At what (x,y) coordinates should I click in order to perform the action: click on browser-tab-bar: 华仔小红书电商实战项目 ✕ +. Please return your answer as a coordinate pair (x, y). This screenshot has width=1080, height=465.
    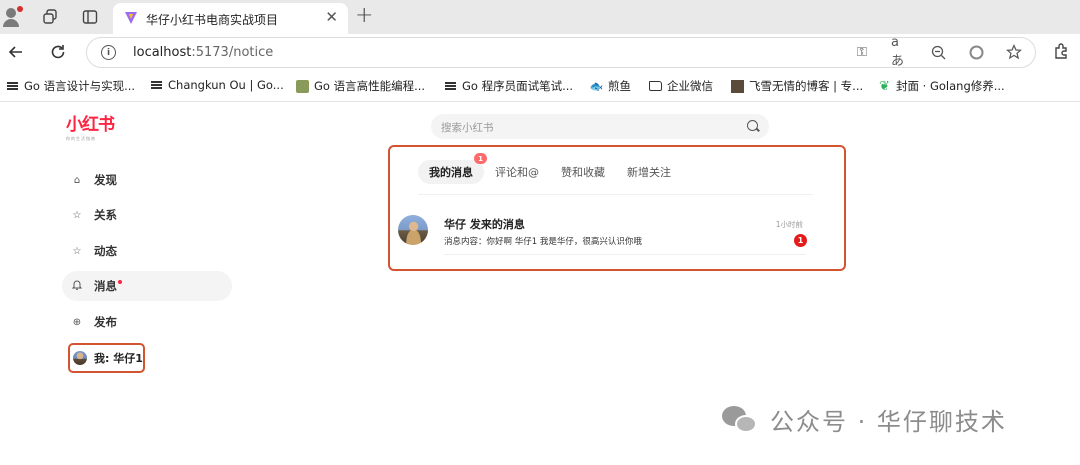
    Looking at the image, I should click on (540, 17).